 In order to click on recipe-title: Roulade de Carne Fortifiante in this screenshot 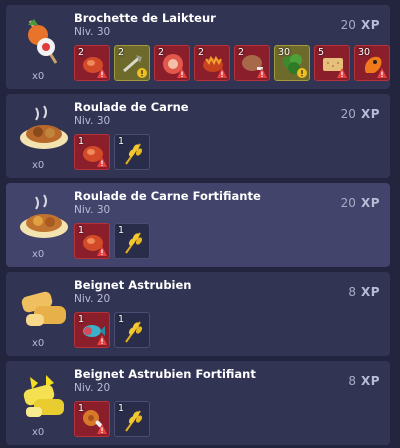, I will do `click(167, 196)`.